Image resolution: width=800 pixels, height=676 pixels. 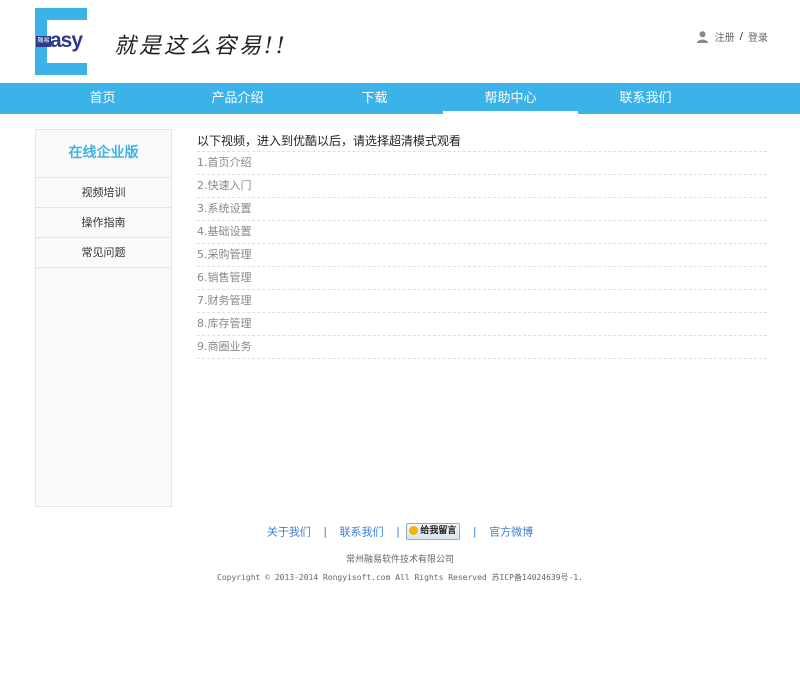 I want to click on login-link: 登录, so click(x=758, y=36).